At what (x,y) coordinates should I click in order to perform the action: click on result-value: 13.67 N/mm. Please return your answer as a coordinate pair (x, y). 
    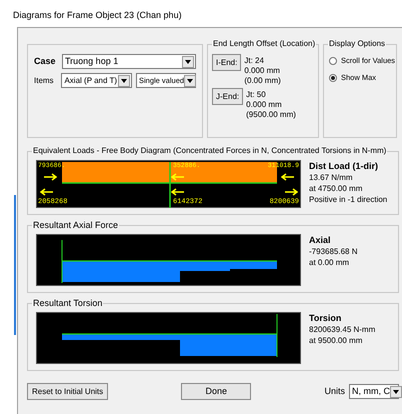
    Looking at the image, I should click on (331, 177).